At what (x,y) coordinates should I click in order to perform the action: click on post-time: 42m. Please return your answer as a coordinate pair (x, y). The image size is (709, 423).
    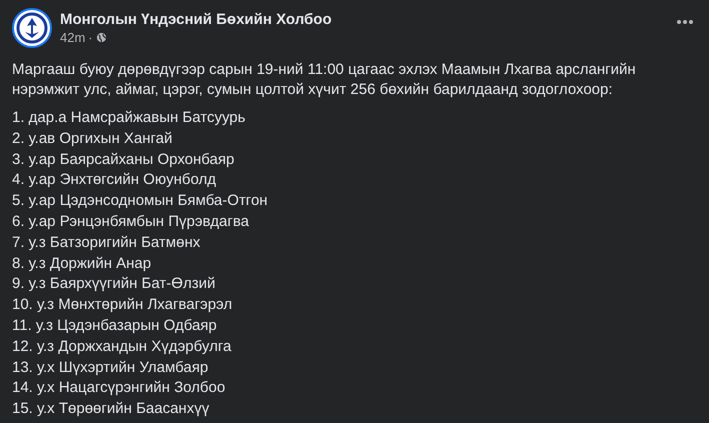
    Looking at the image, I should click on (73, 37).